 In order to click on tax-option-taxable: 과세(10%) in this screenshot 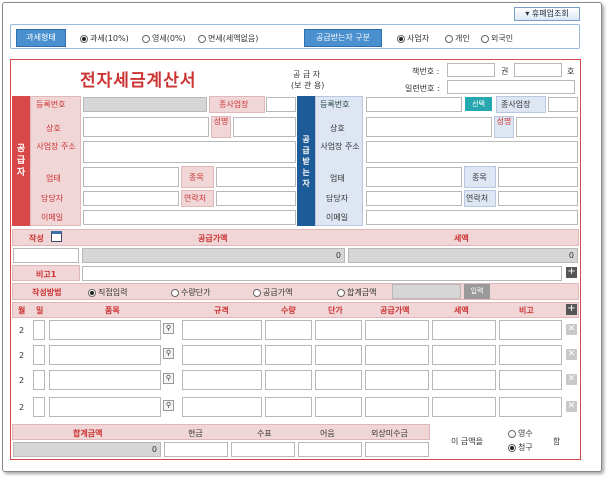, I will do `click(104, 38)`.